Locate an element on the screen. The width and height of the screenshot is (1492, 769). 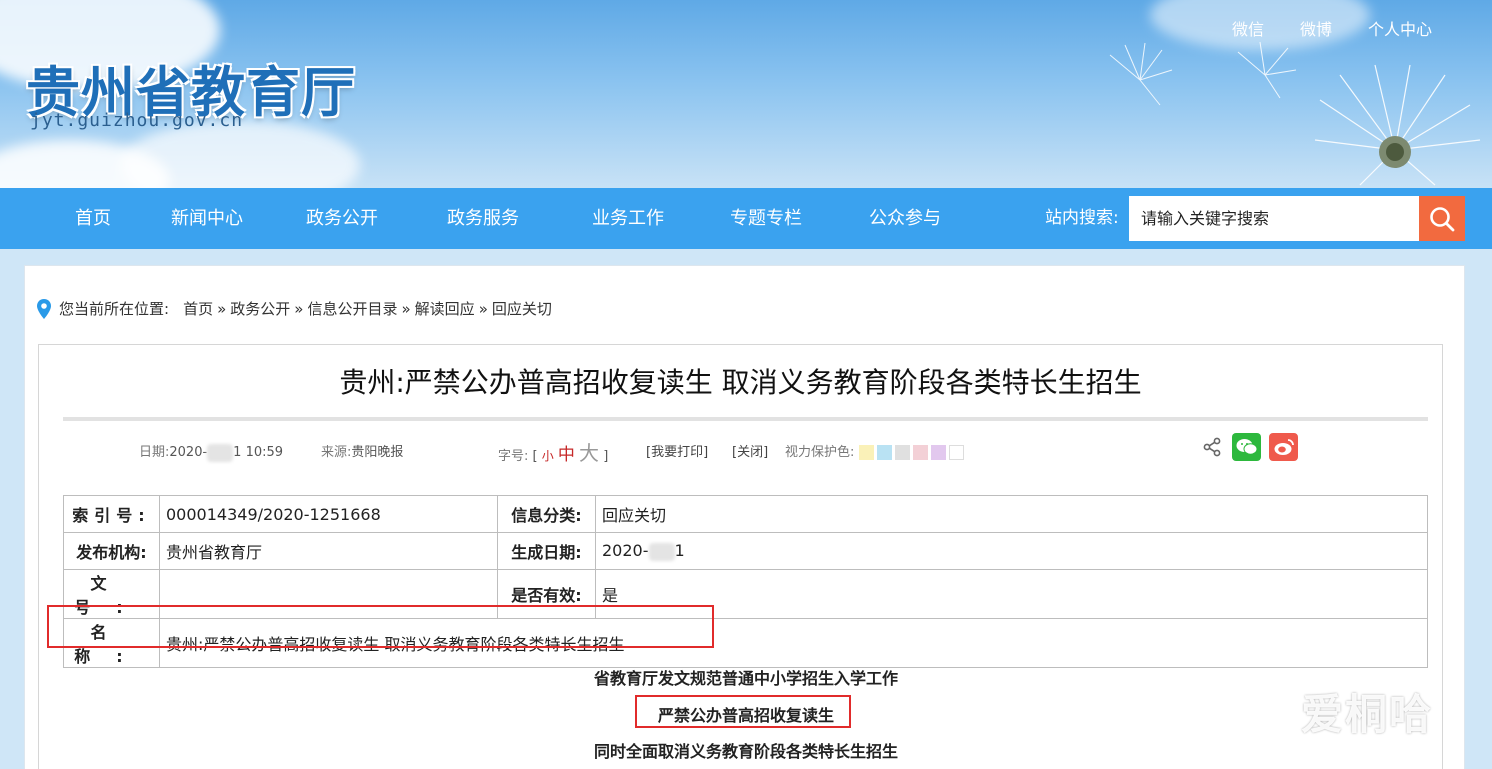
body-line-3: 同时全面取消义务教育阶段各类特长生招生 is located at coordinates (745, 751).